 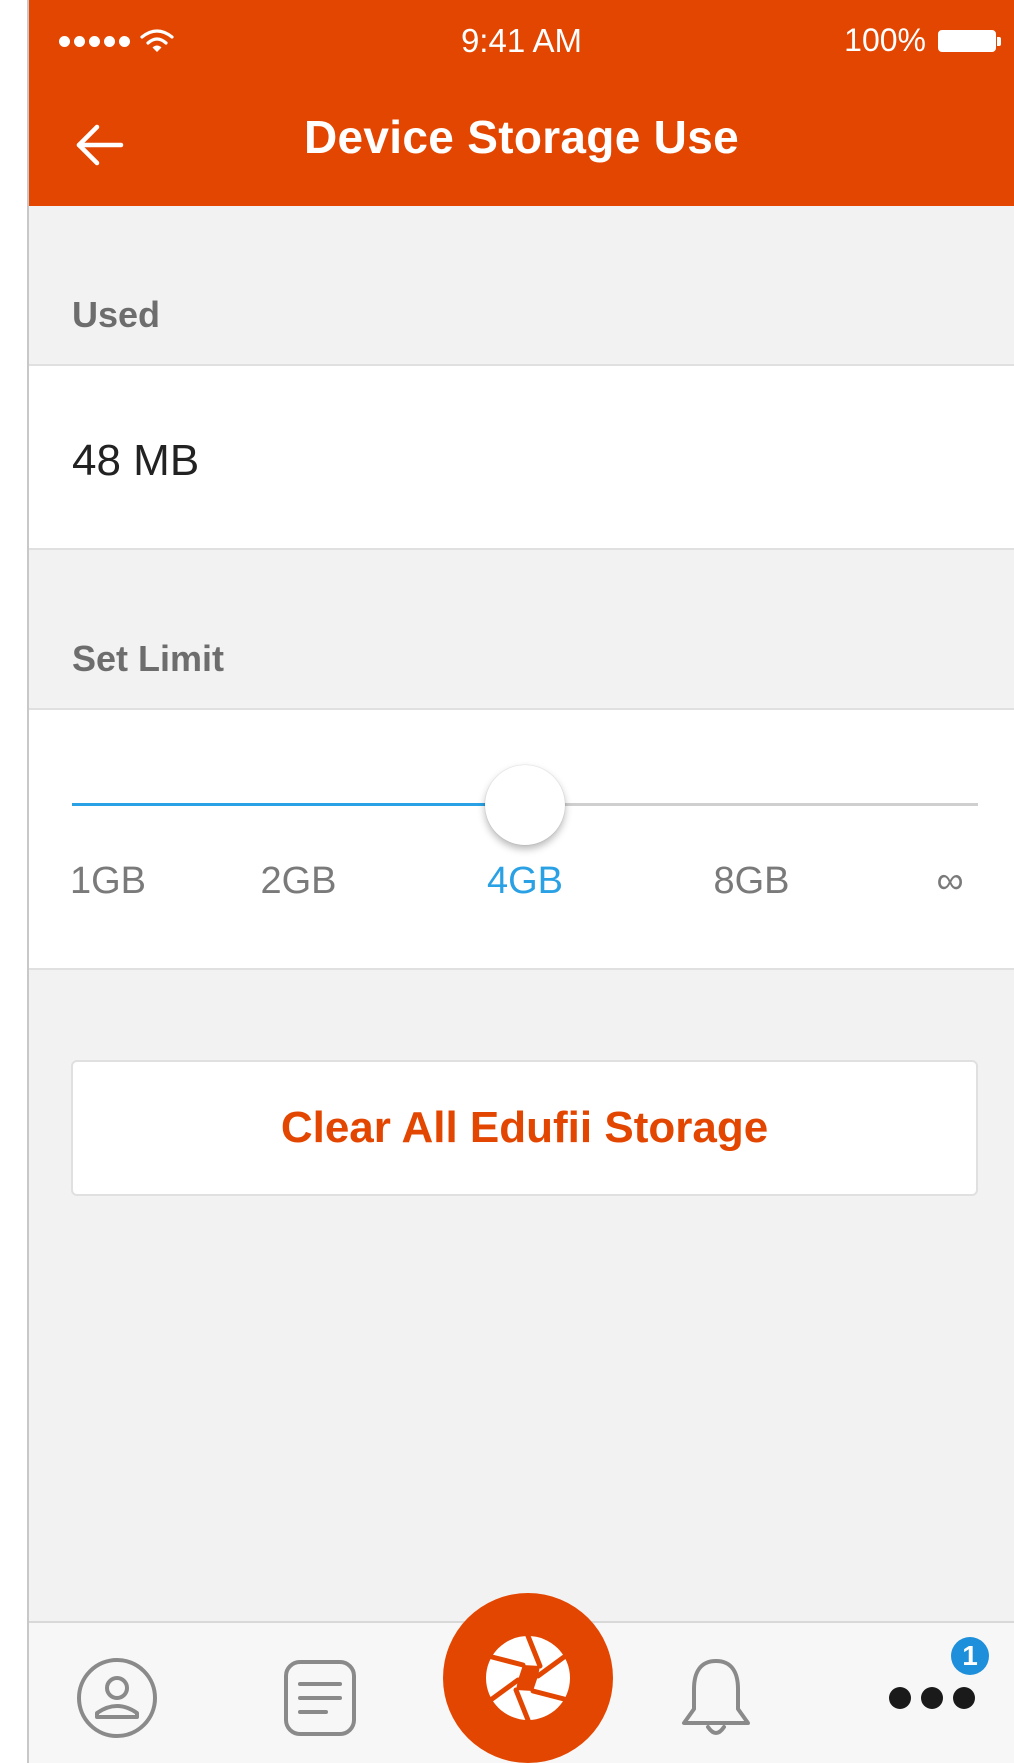 What do you see at coordinates (751, 881) in the screenshot?
I see `slider-tick-4: 8GB` at bounding box center [751, 881].